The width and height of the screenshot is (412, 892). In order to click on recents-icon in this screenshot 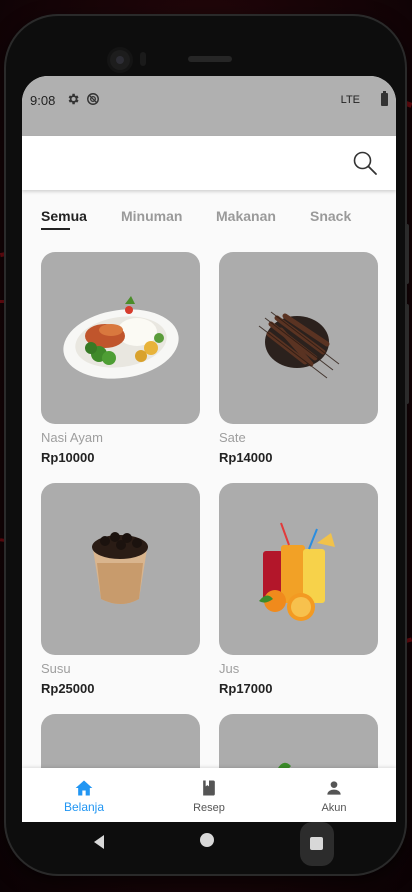, I will do `click(316, 843)`.